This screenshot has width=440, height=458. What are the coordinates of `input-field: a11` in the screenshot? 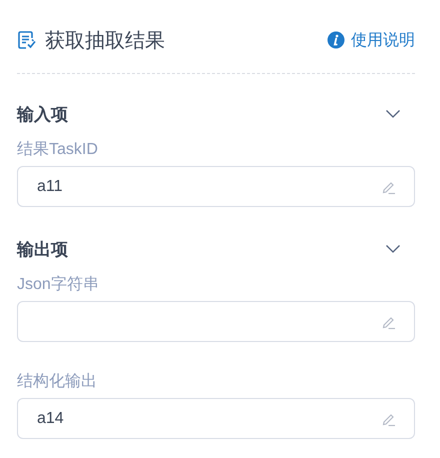 It's located at (216, 186).